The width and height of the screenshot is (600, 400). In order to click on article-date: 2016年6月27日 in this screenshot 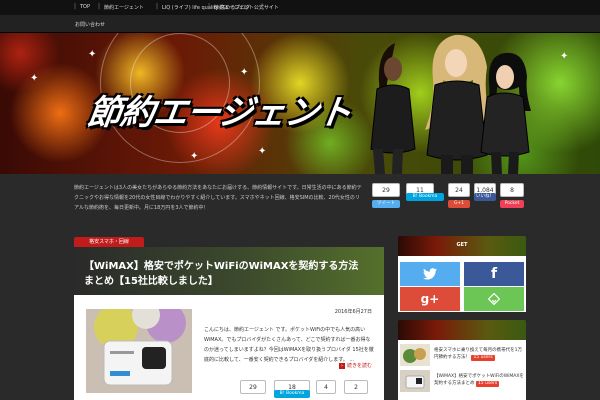, I will do `click(353, 312)`.